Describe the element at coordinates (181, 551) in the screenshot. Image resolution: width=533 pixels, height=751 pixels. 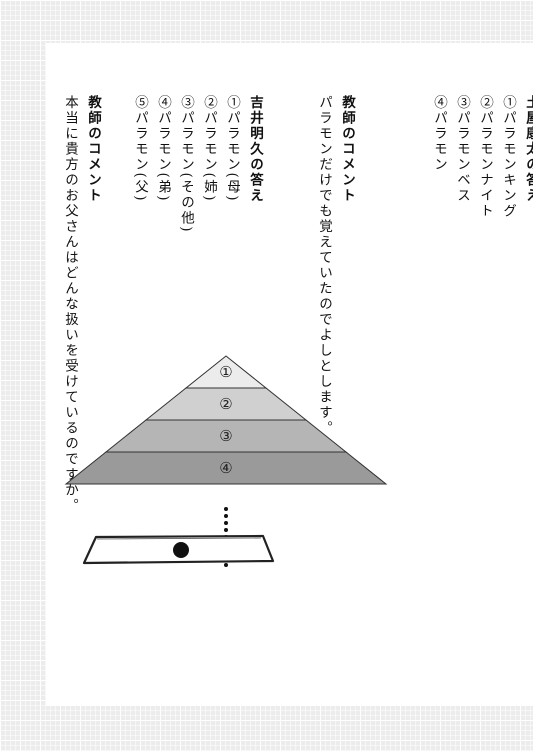
I see `base-label: ⑤` at that location.